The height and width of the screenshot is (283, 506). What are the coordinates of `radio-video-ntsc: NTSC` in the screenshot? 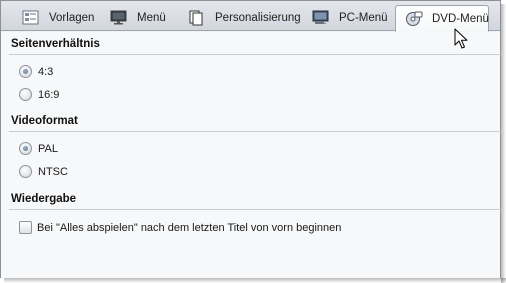 It's located at (43, 171).